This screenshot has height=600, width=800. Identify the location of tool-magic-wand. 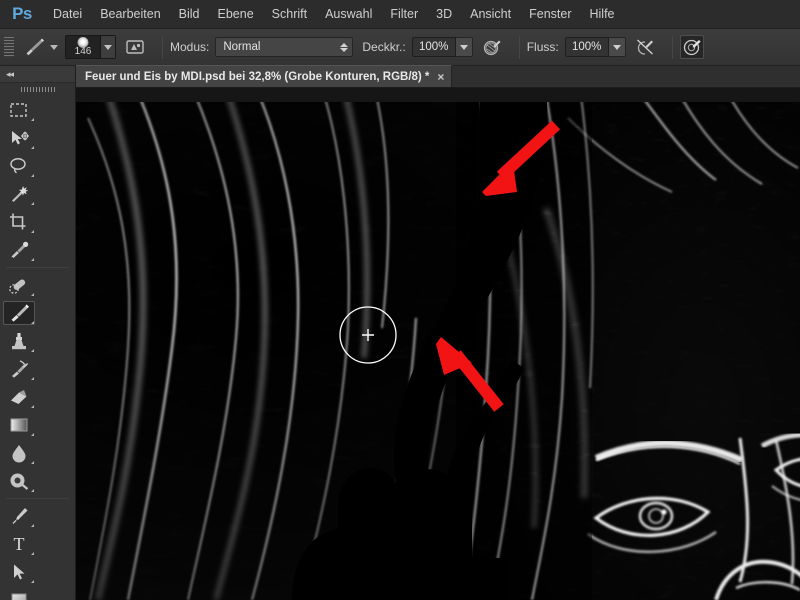
(19, 194).